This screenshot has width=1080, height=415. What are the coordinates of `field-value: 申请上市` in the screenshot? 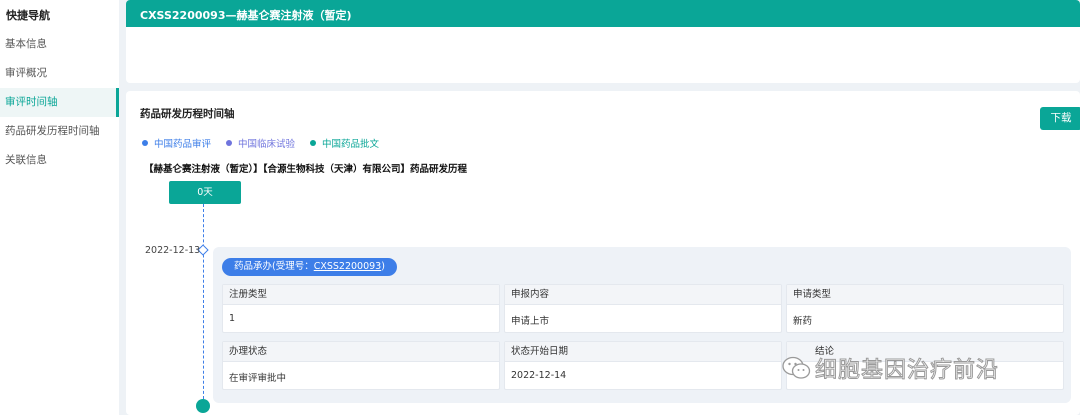 It's located at (530, 321).